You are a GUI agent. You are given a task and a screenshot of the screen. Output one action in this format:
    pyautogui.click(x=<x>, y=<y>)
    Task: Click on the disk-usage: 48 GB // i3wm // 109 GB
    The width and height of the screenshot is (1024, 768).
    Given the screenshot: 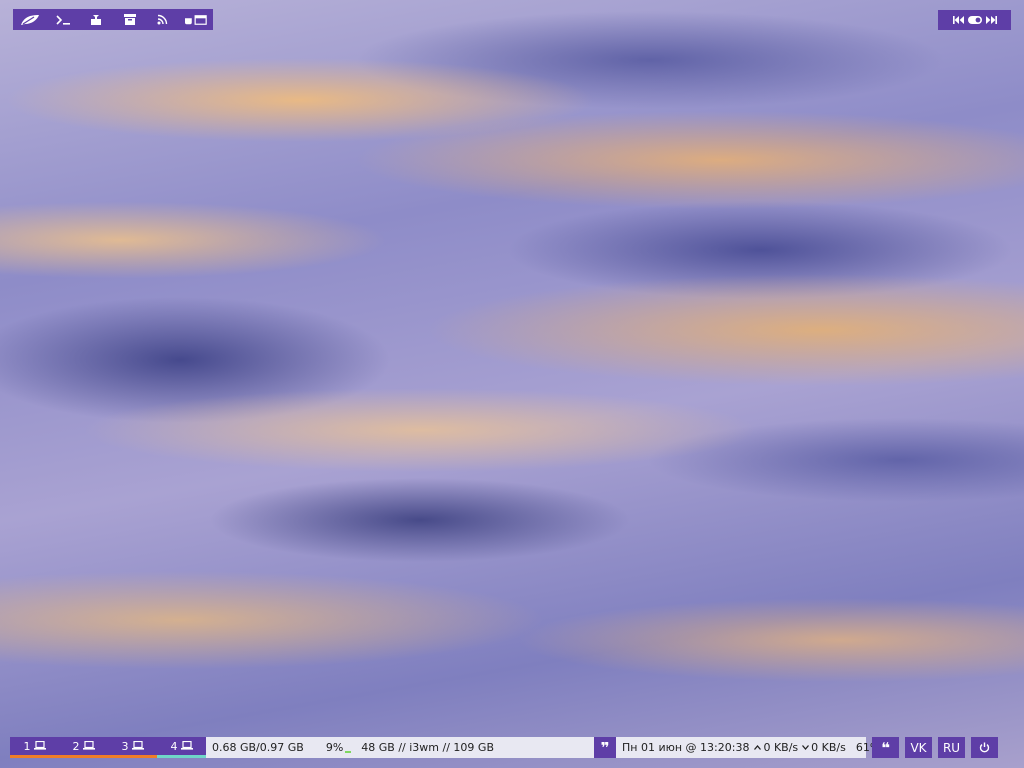 What is the action you would take?
    pyautogui.click(x=427, y=747)
    